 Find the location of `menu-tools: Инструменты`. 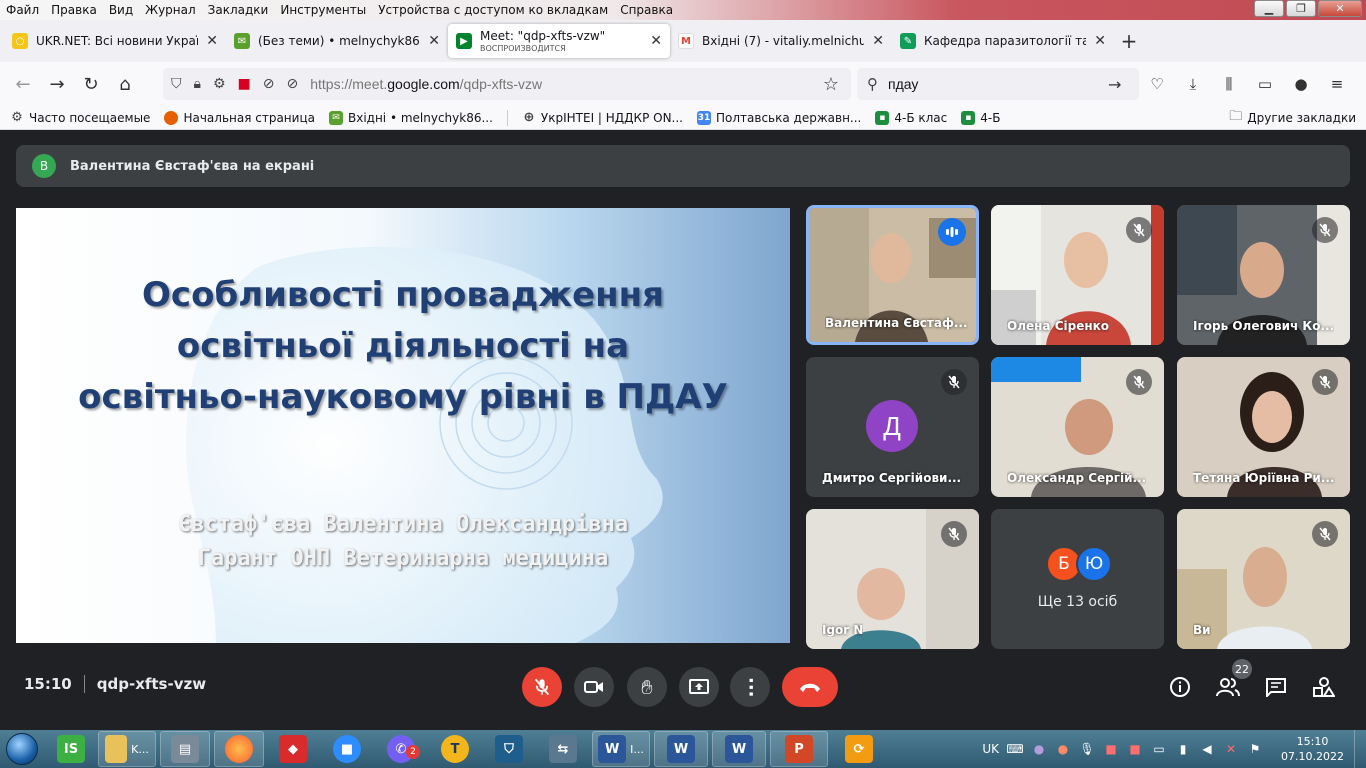

menu-tools: Инструменты is located at coordinates (323, 10).